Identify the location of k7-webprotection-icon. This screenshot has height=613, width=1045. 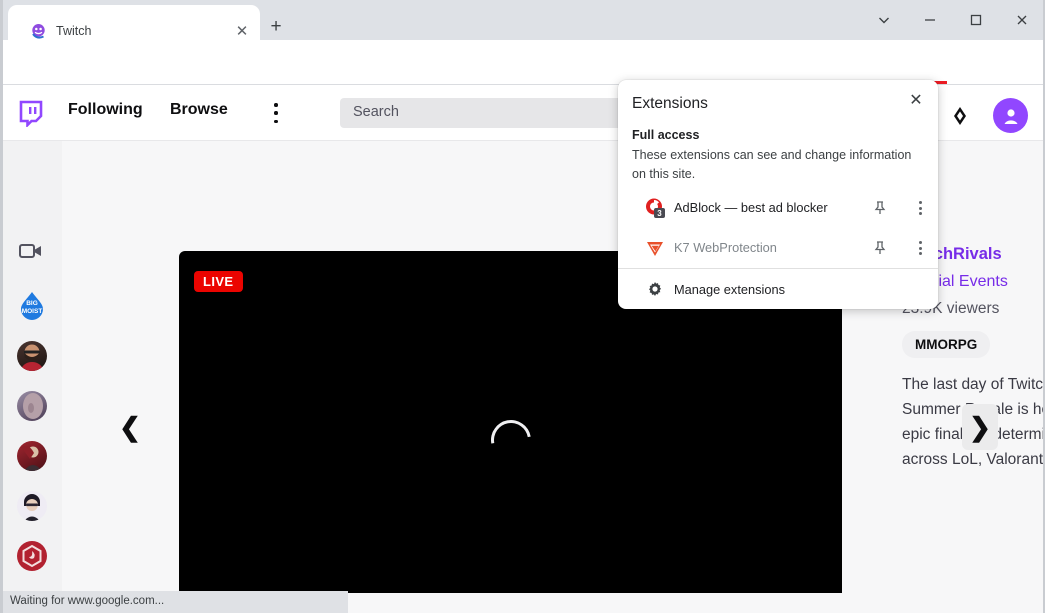
(655, 248).